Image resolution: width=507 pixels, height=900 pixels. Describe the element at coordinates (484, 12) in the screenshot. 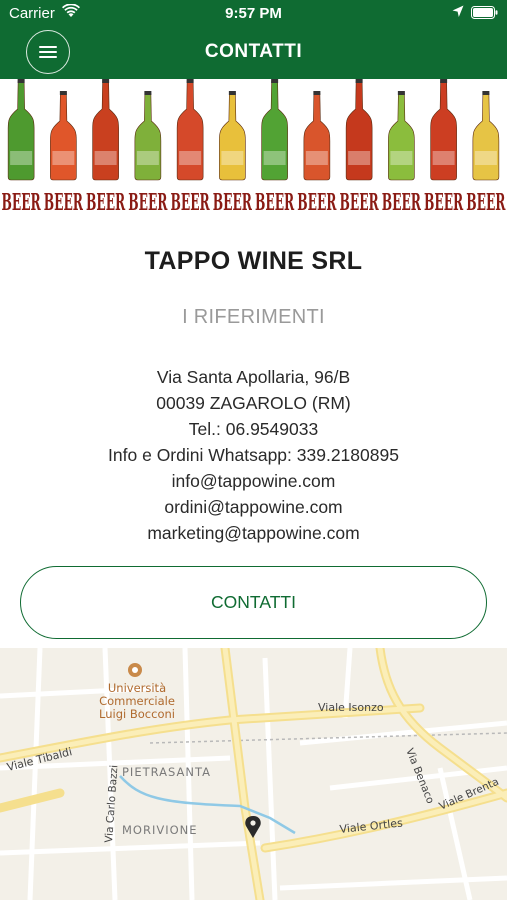

I see `battery-icon` at that location.